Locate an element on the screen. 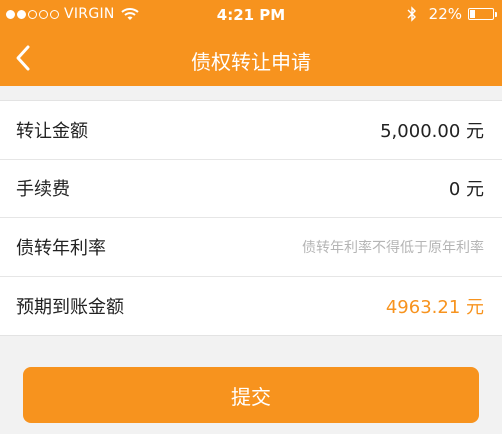 This screenshot has width=502, height=434. fee-label: 手续费 is located at coordinates (43, 190).